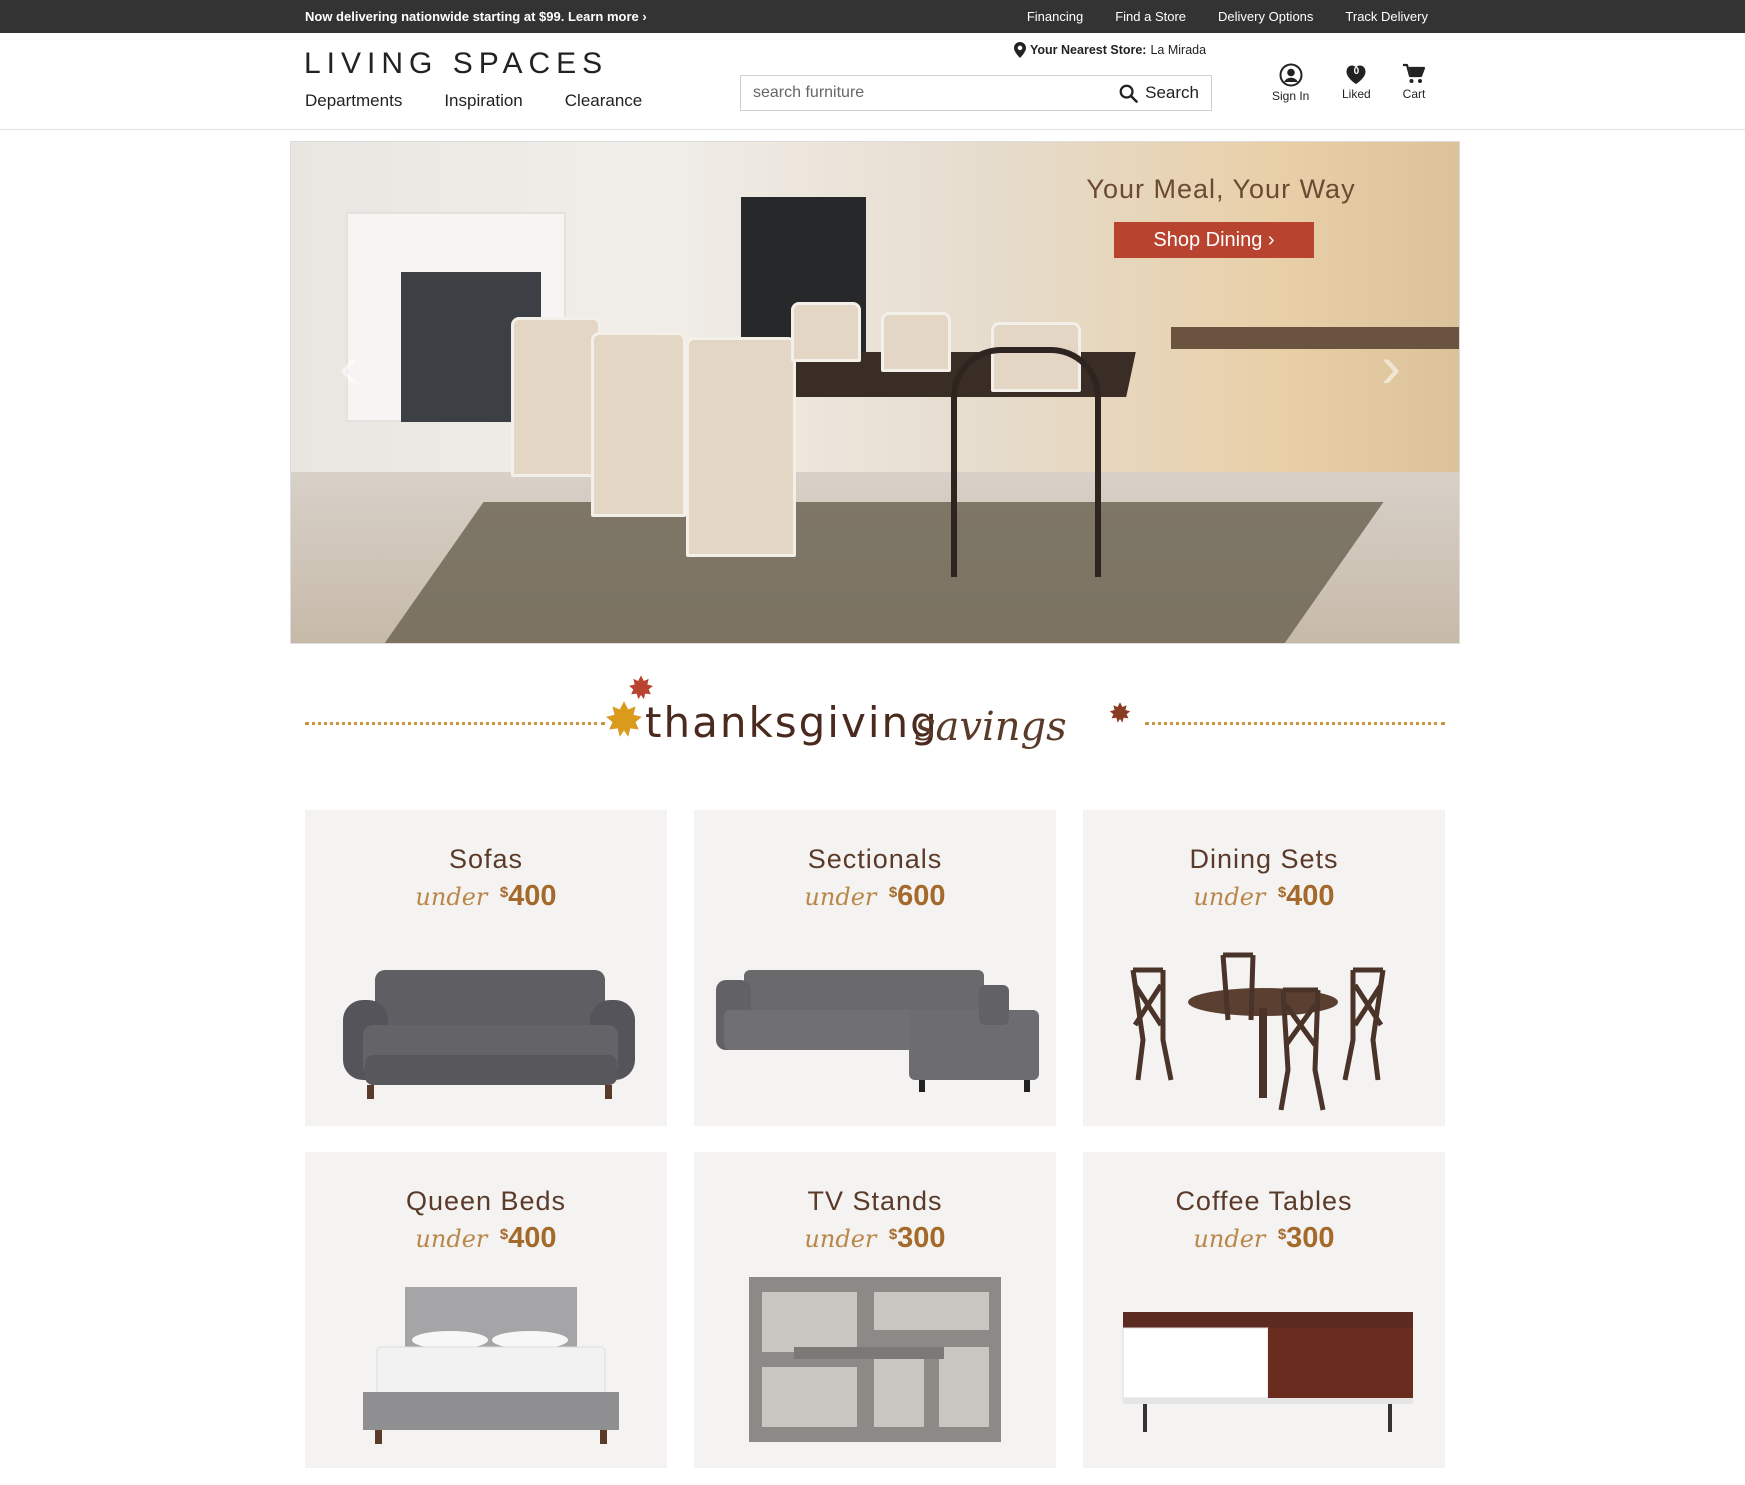  What do you see at coordinates (991, 727) in the screenshot?
I see `banner-word-savings: savings` at bounding box center [991, 727].